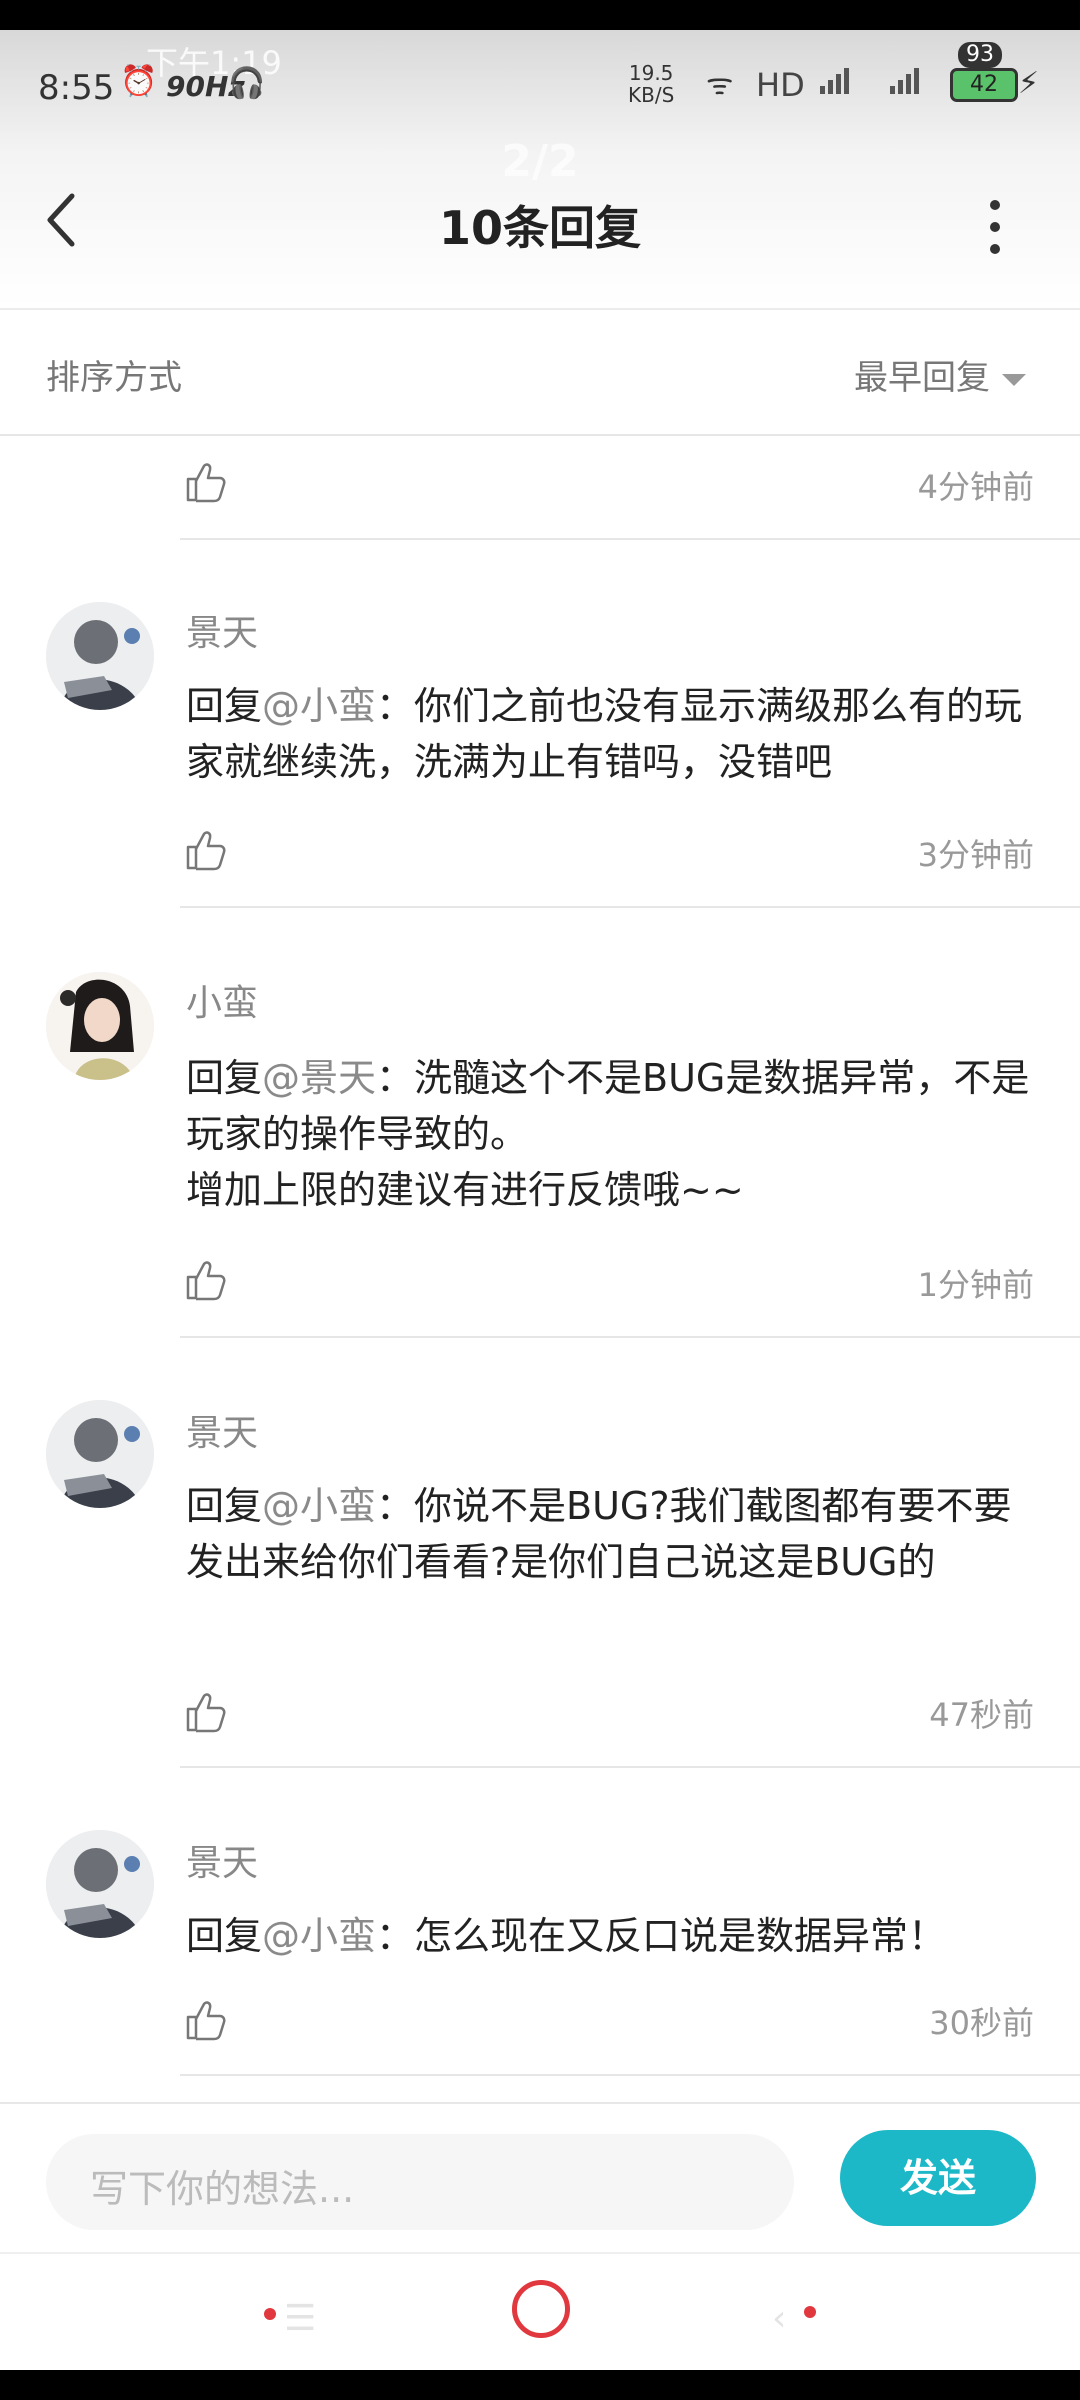  I want to click on ghost-title: 2/2, so click(540, 161).